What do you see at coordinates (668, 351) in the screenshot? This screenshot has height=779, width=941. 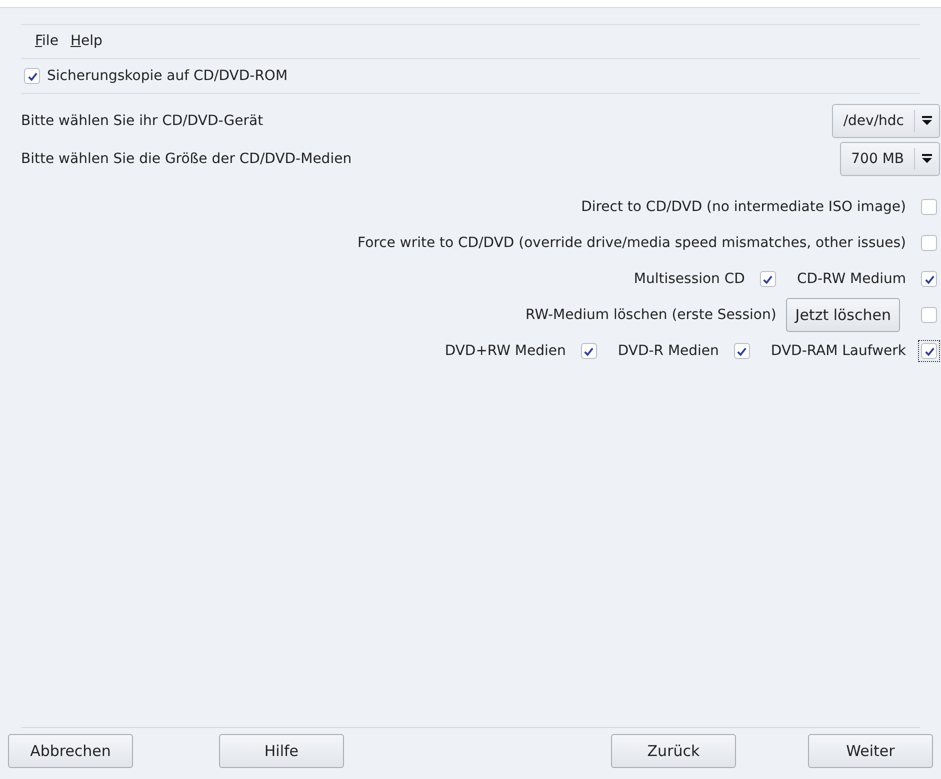 I see `checkbox-label: DVD-R Medien` at bounding box center [668, 351].